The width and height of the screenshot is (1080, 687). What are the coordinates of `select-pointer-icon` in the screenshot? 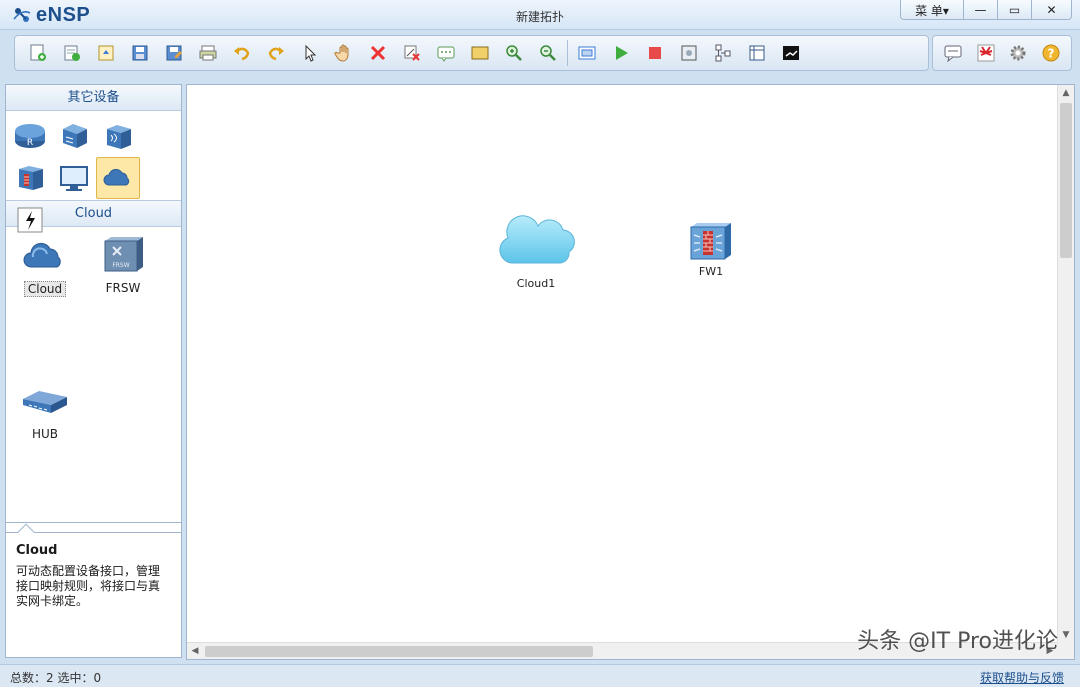 It's located at (311, 53).